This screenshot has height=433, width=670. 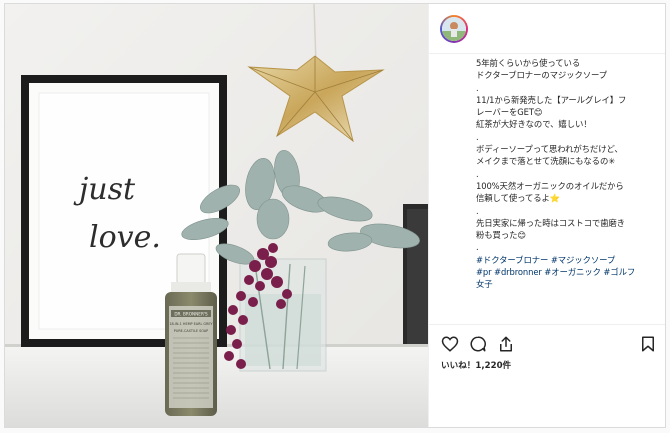 I want to click on caption-line: 信頼して使ってるよ⭐, so click(x=518, y=198).